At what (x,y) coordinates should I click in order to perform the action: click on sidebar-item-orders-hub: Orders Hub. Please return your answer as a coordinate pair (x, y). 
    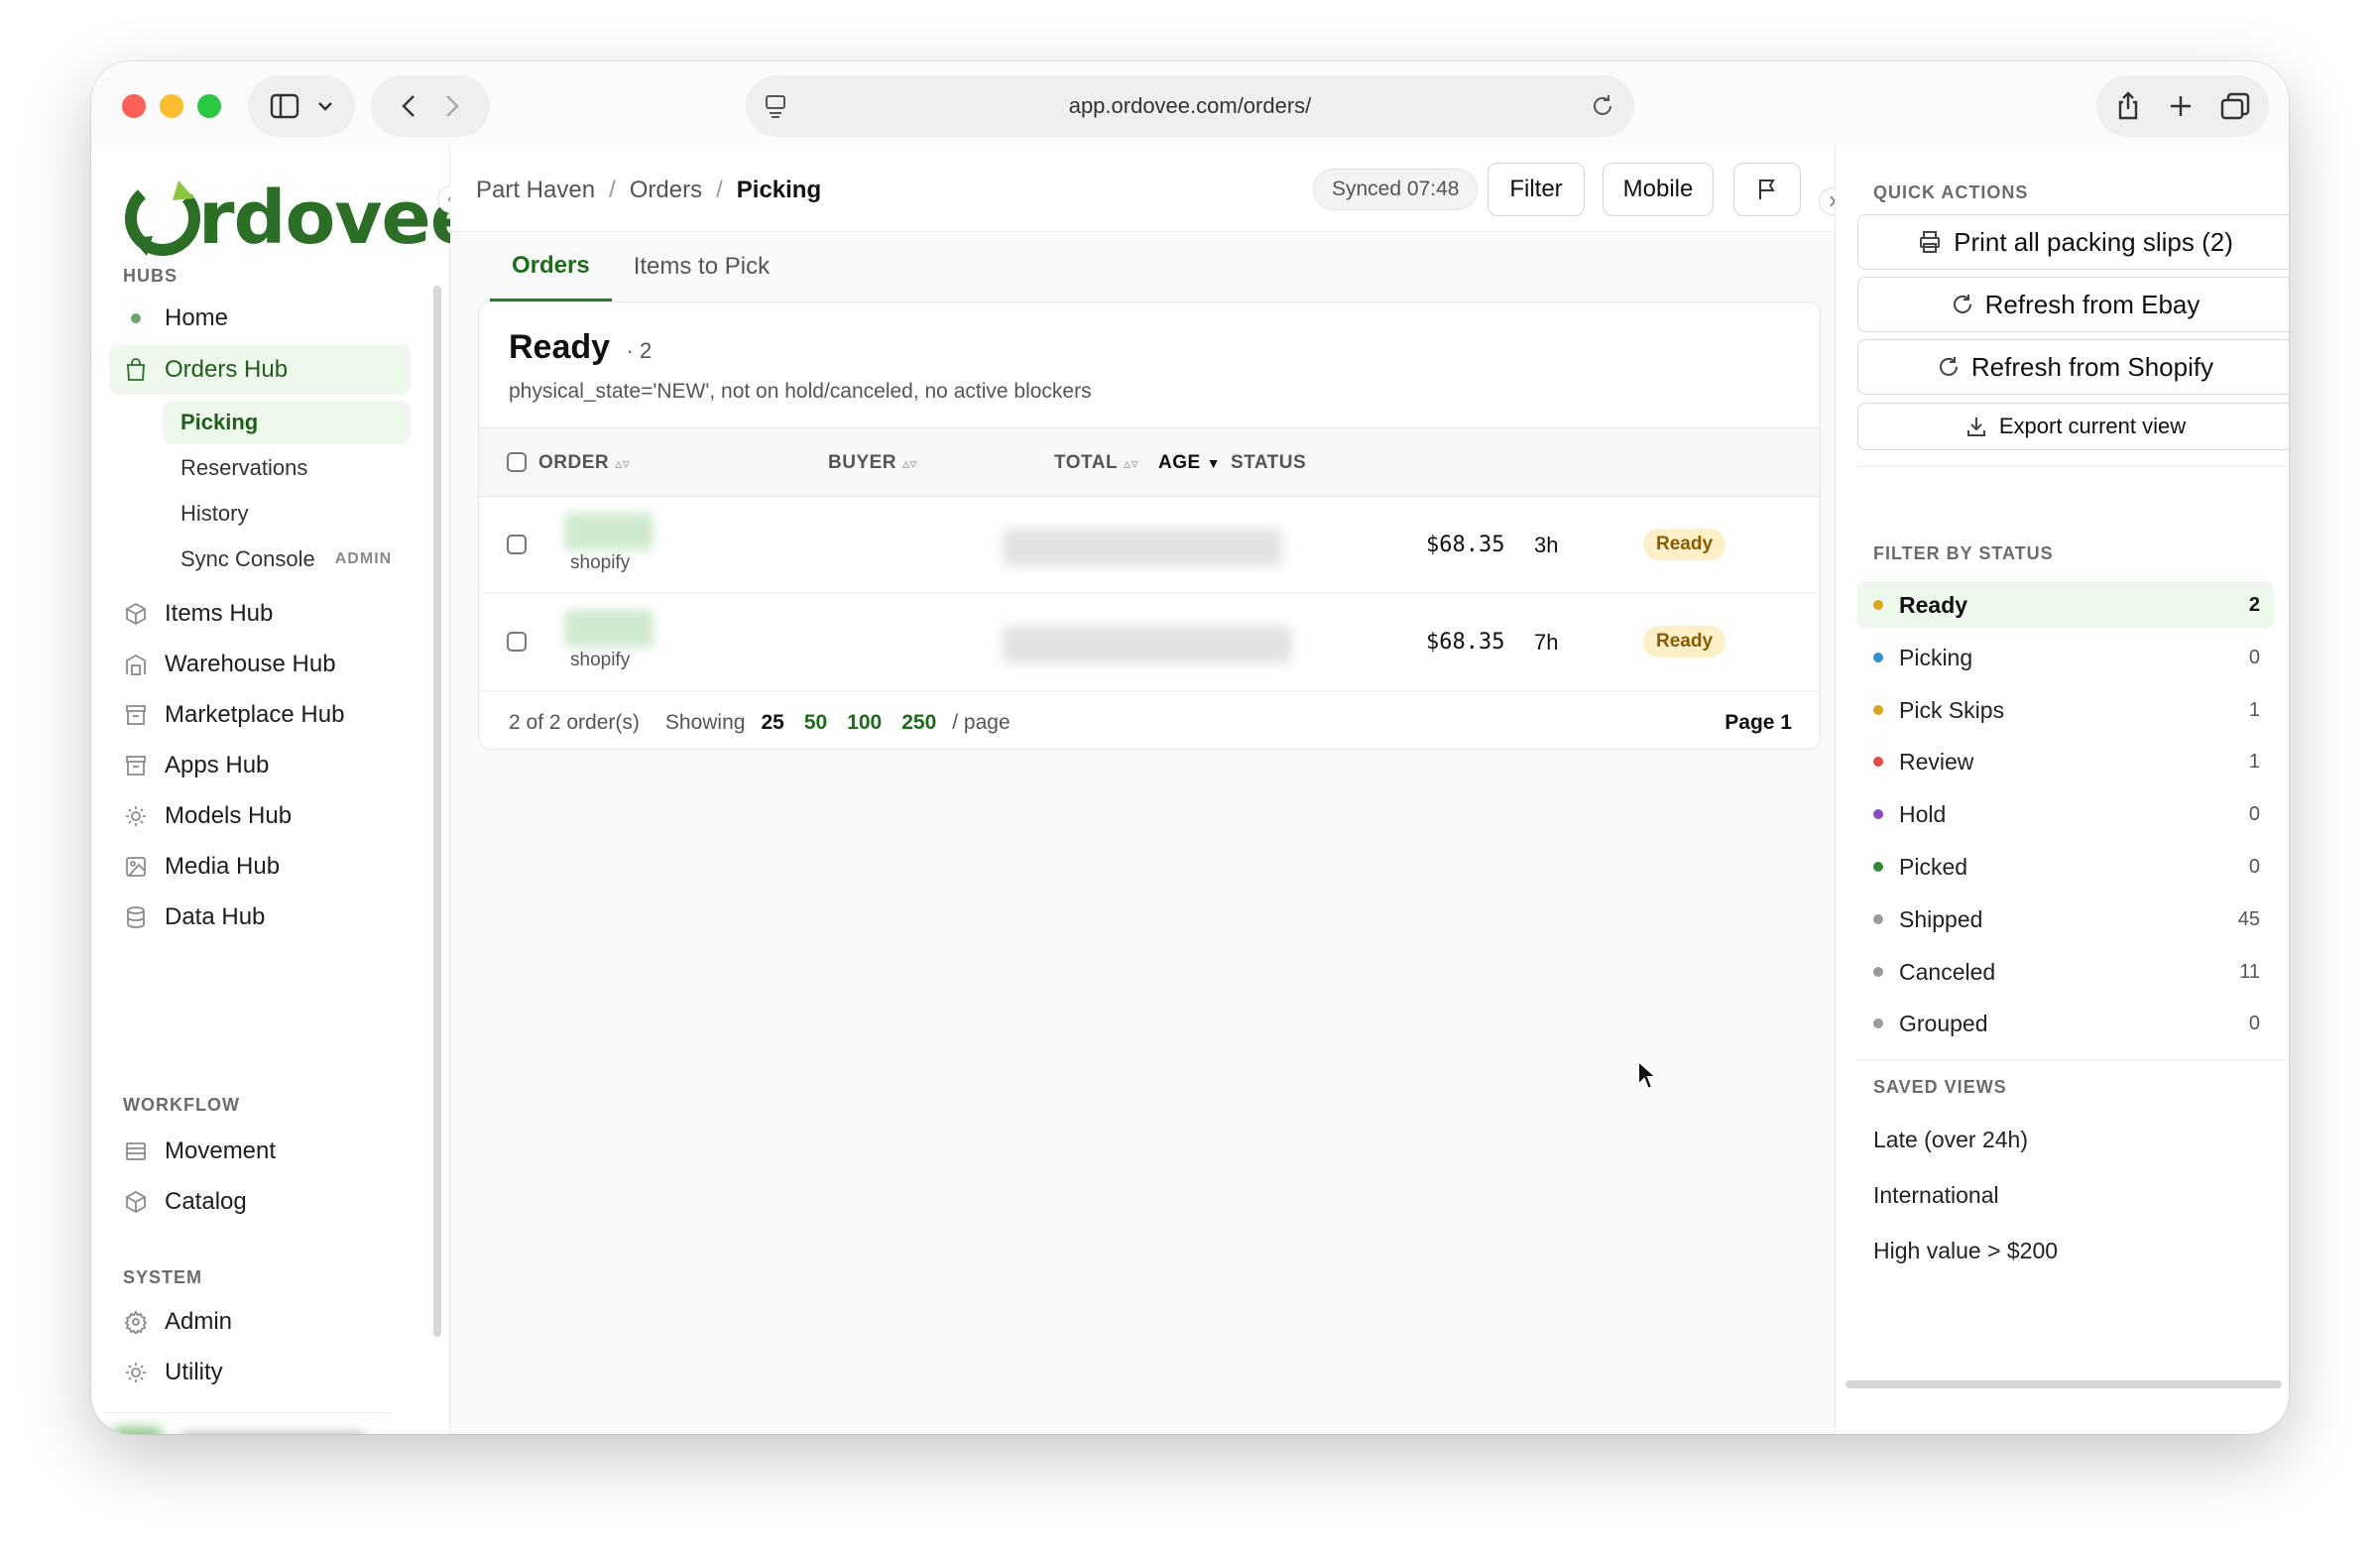
    Looking at the image, I should click on (260, 370).